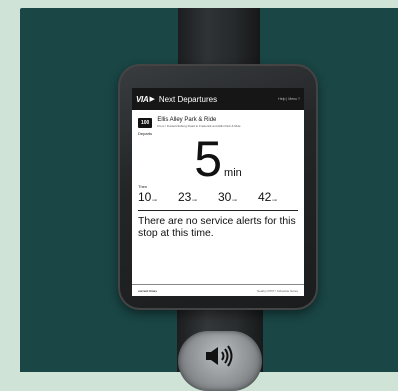 The height and width of the screenshot is (391, 398). Describe the element at coordinates (148, 290) in the screenshot. I see `footer-left: current times` at that location.